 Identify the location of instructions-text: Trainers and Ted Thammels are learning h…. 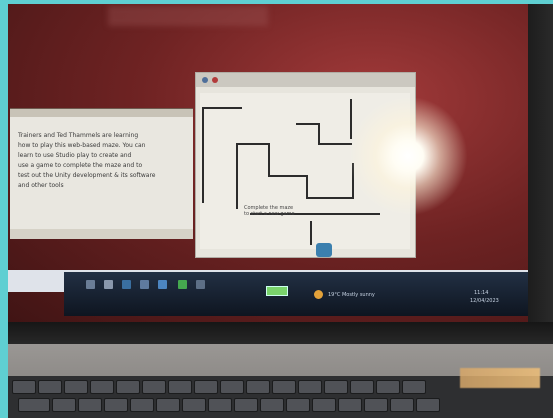
(103, 161).